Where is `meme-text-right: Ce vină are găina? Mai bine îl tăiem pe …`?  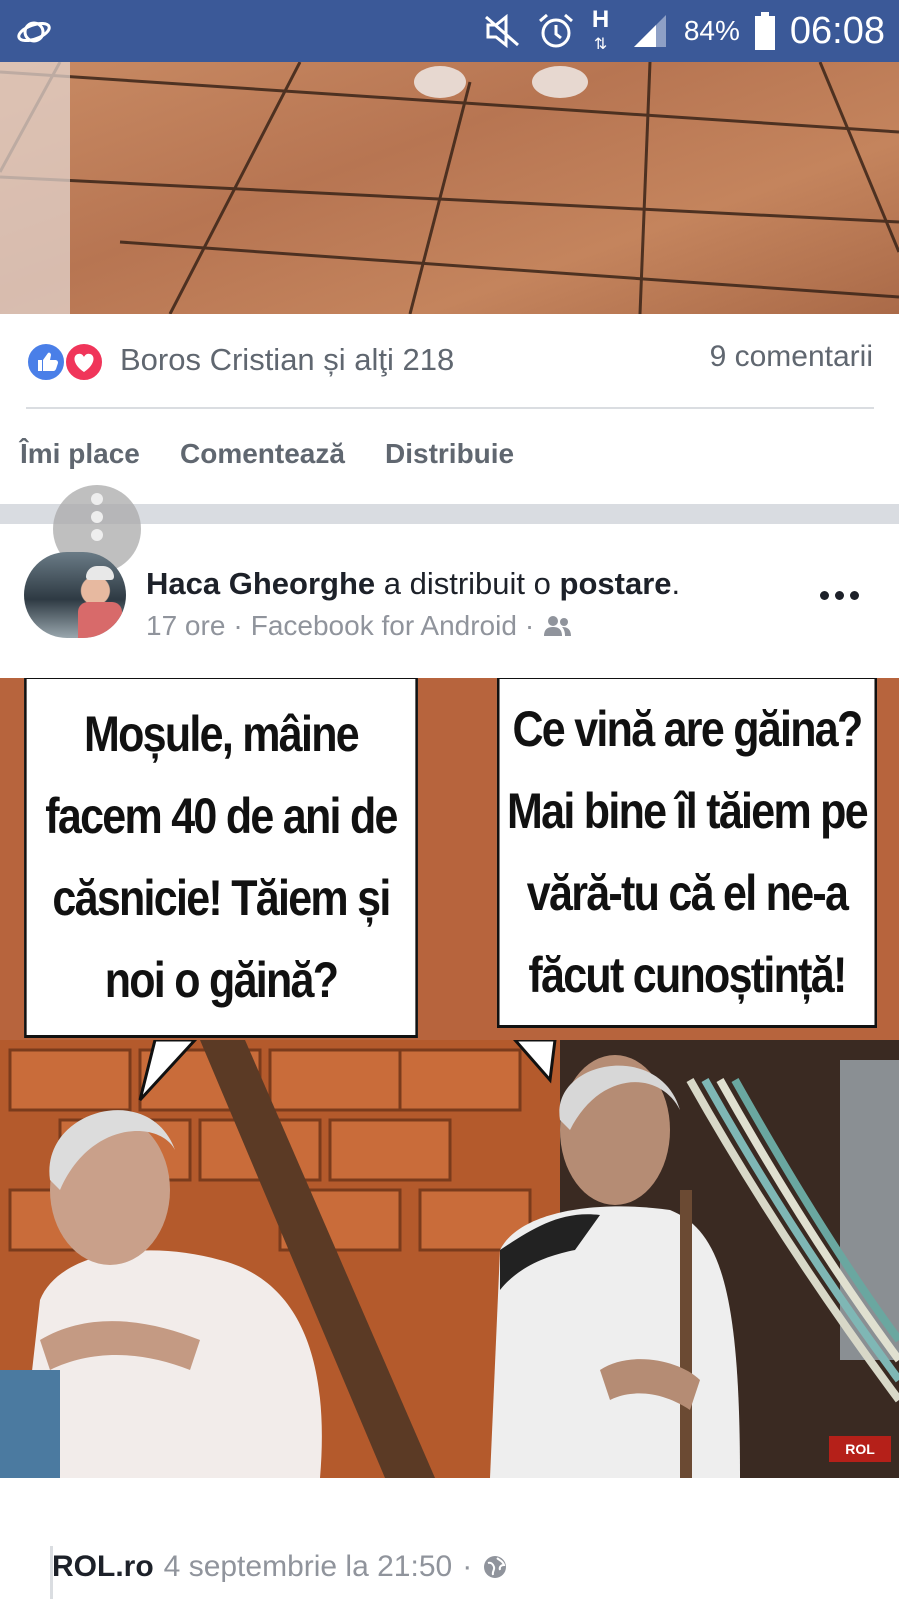 meme-text-right: Ce vină are găina? Mai bine îl tăiem pe … is located at coordinates (688, 852).